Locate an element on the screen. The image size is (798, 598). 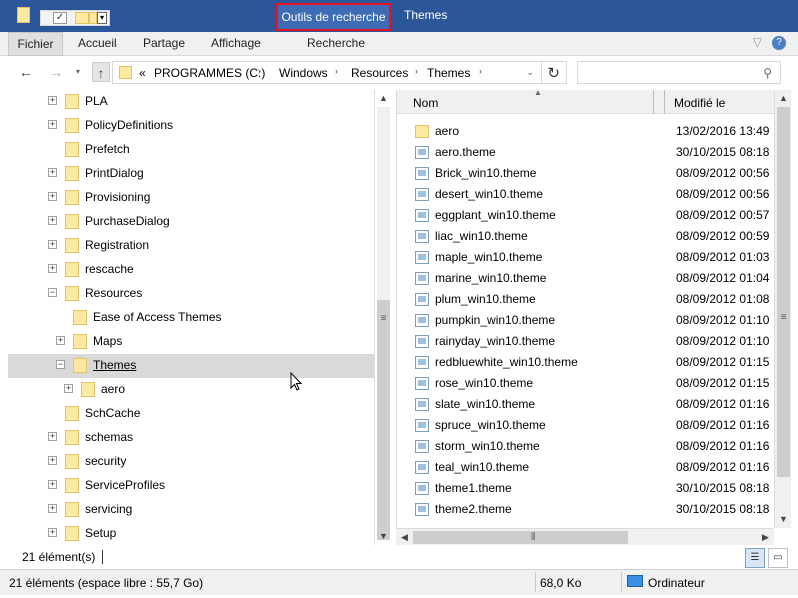
tab-fichier: Fichier is located at coordinates (35, 44).